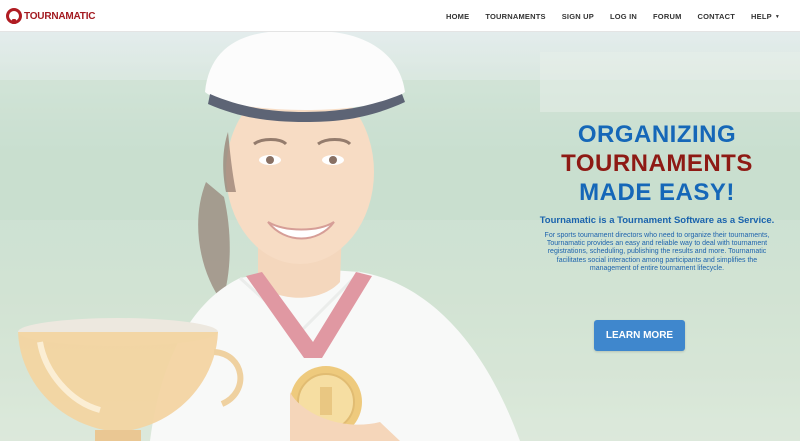 Image resolution: width=800 pixels, height=441 pixels. What do you see at coordinates (761, 16) in the screenshot?
I see `nav-help-label: HELP` at bounding box center [761, 16].